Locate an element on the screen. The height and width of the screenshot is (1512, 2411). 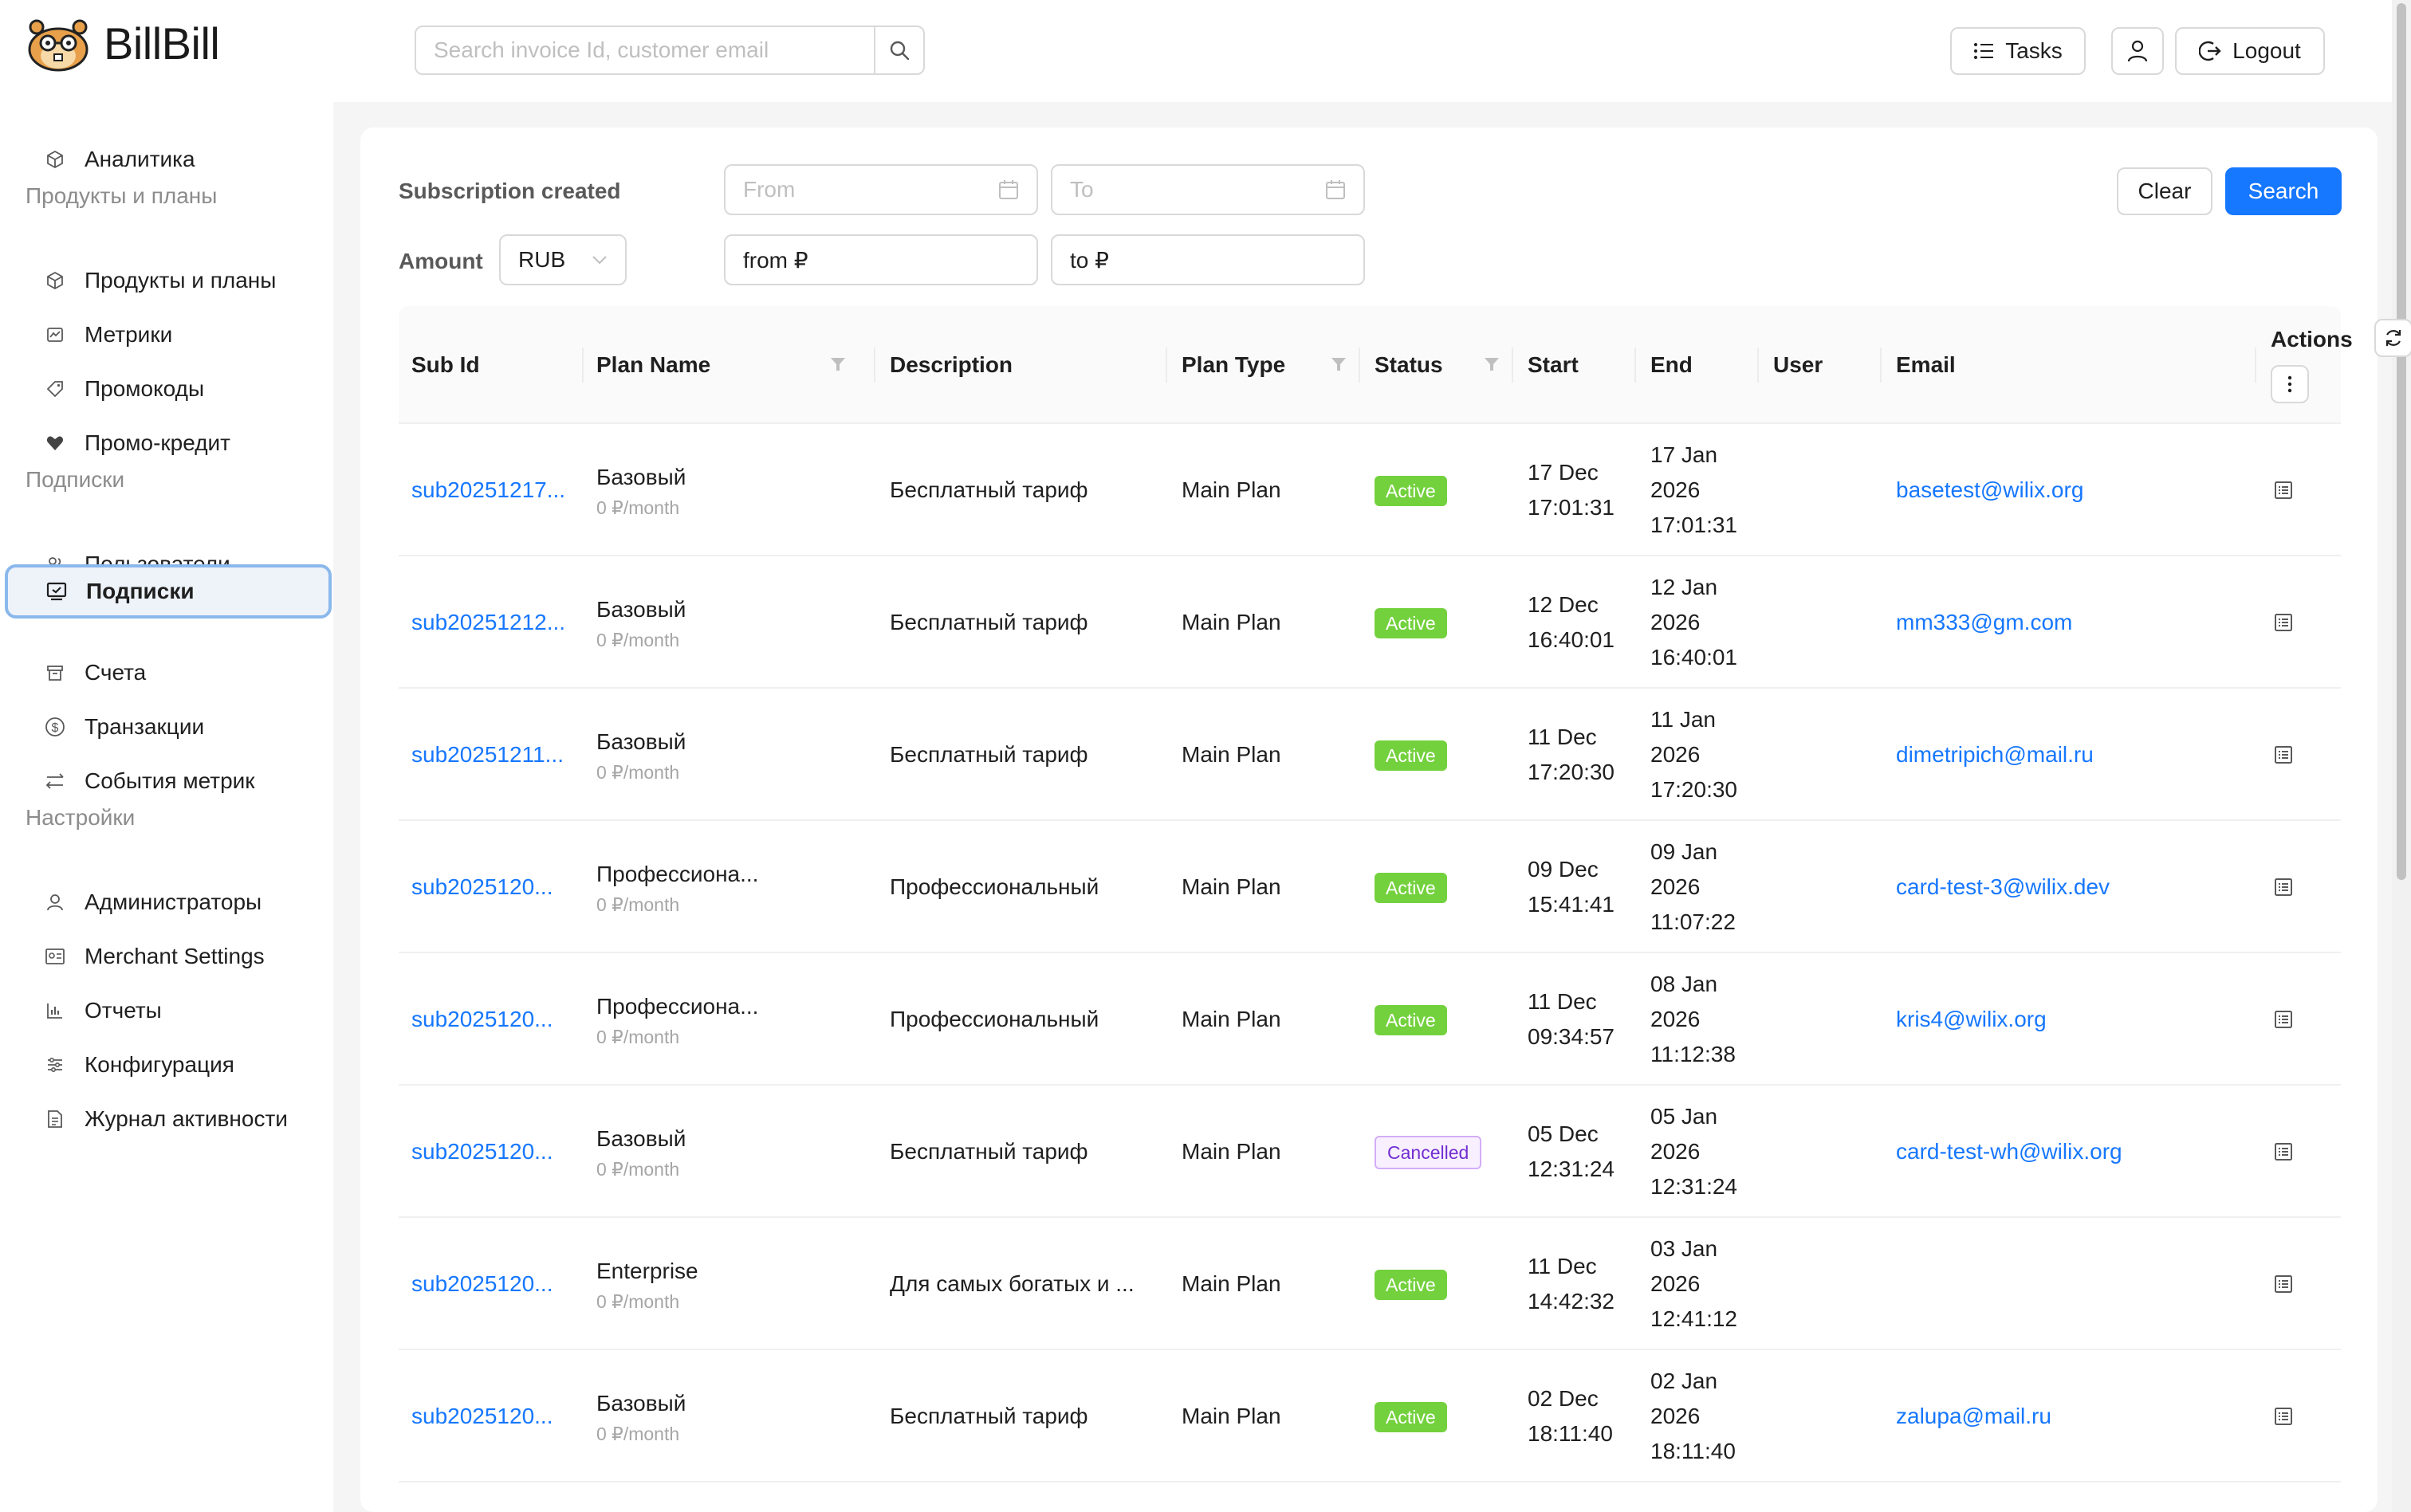
amount-from-input: from ₽ is located at coordinates (881, 259).